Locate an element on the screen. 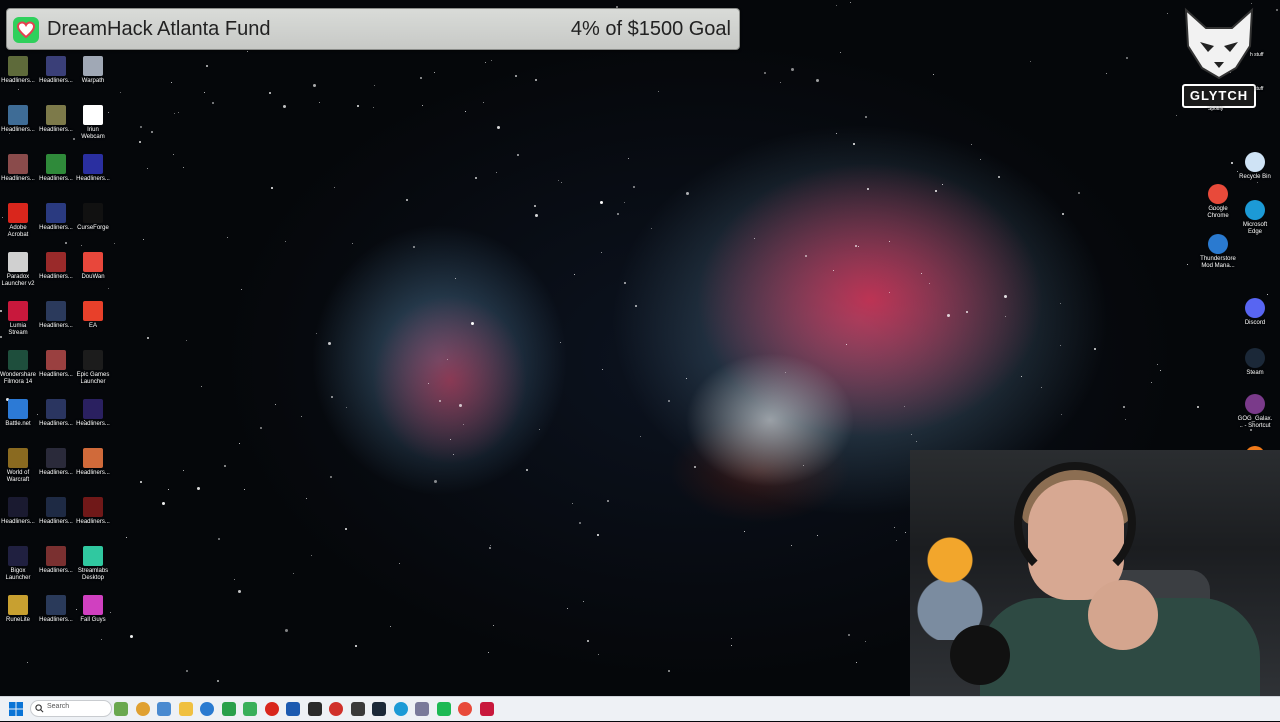  widgets-icon is located at coordinates (121, 709).